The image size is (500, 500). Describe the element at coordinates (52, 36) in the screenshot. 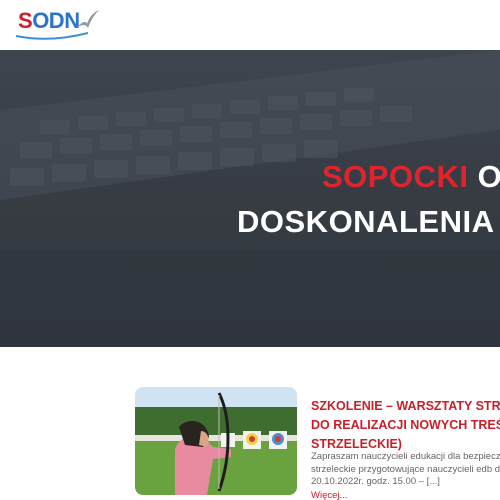

I see `logo-swoosh-icon` at that location.